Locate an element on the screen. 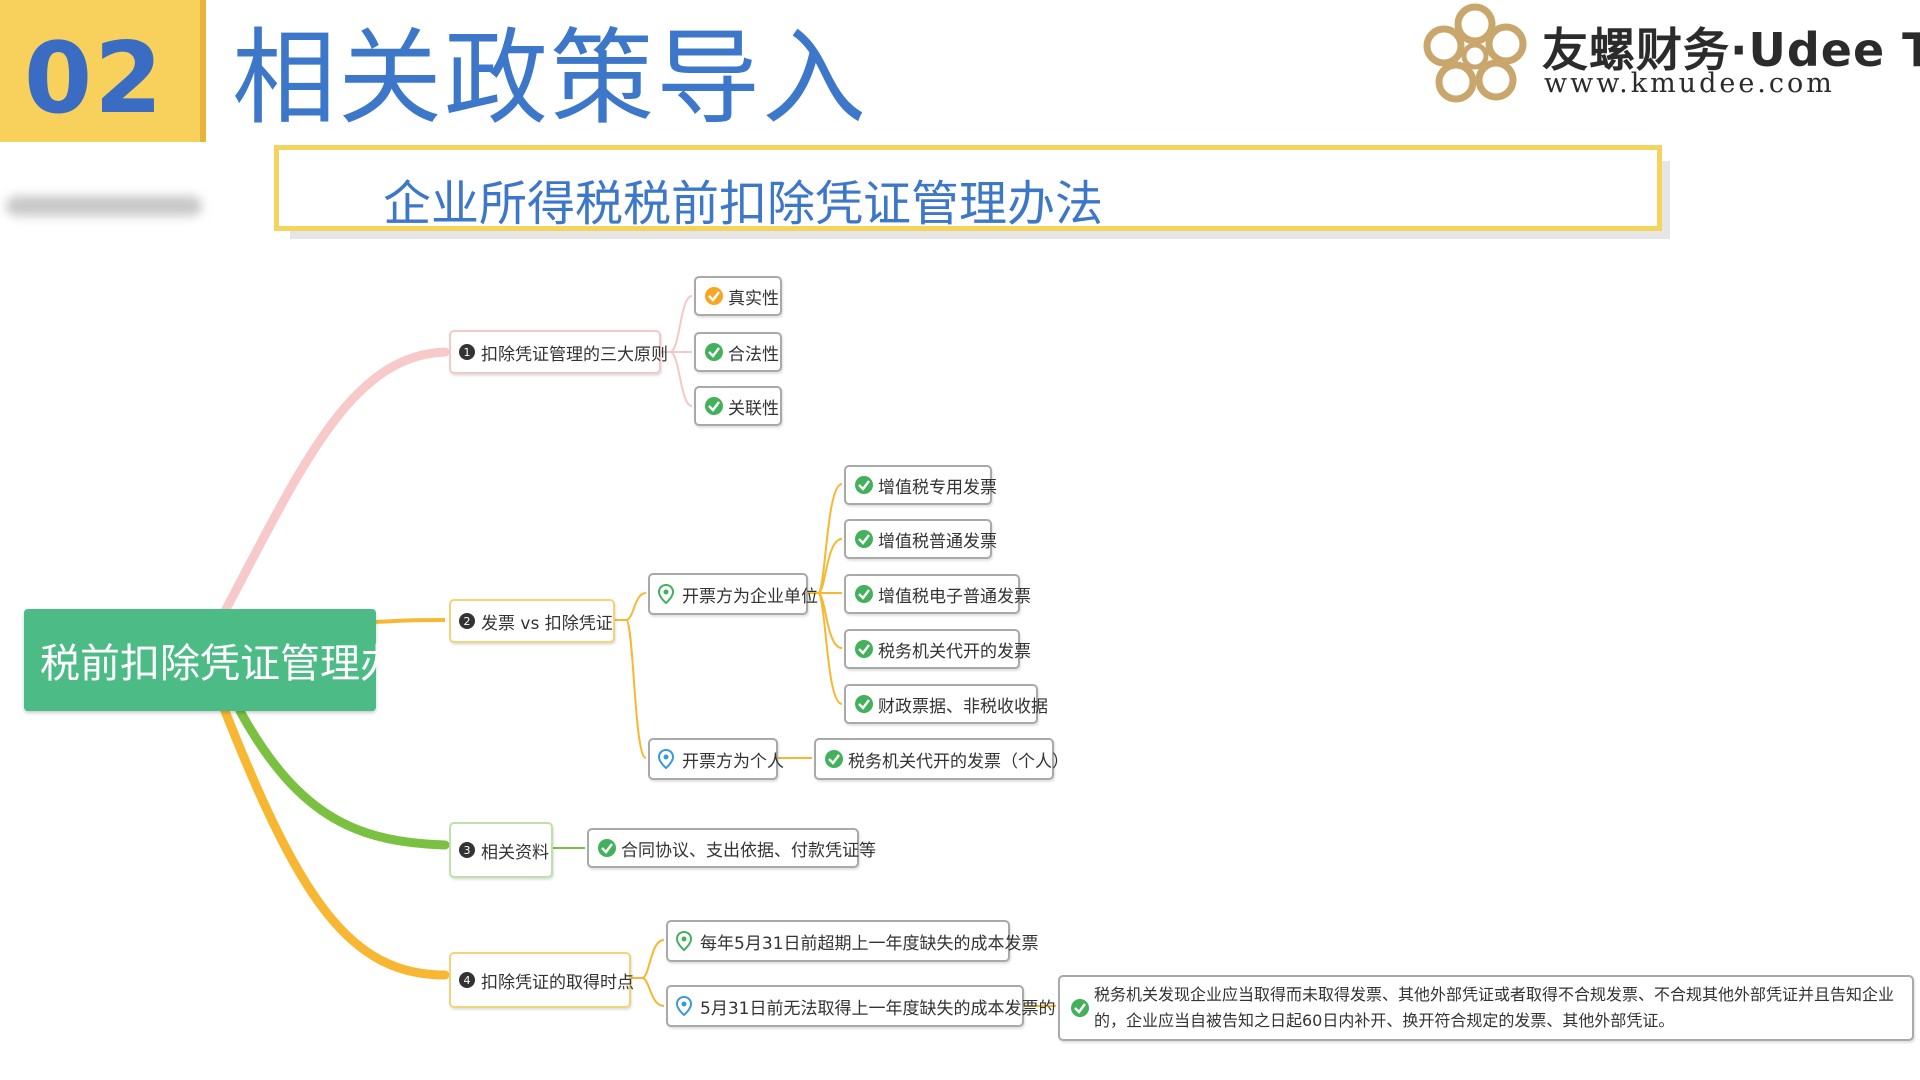 The height and width of the screenshot is (1080, 1920). branch-related-materials: 3 相关资料 is located at coordinates (501, 850).